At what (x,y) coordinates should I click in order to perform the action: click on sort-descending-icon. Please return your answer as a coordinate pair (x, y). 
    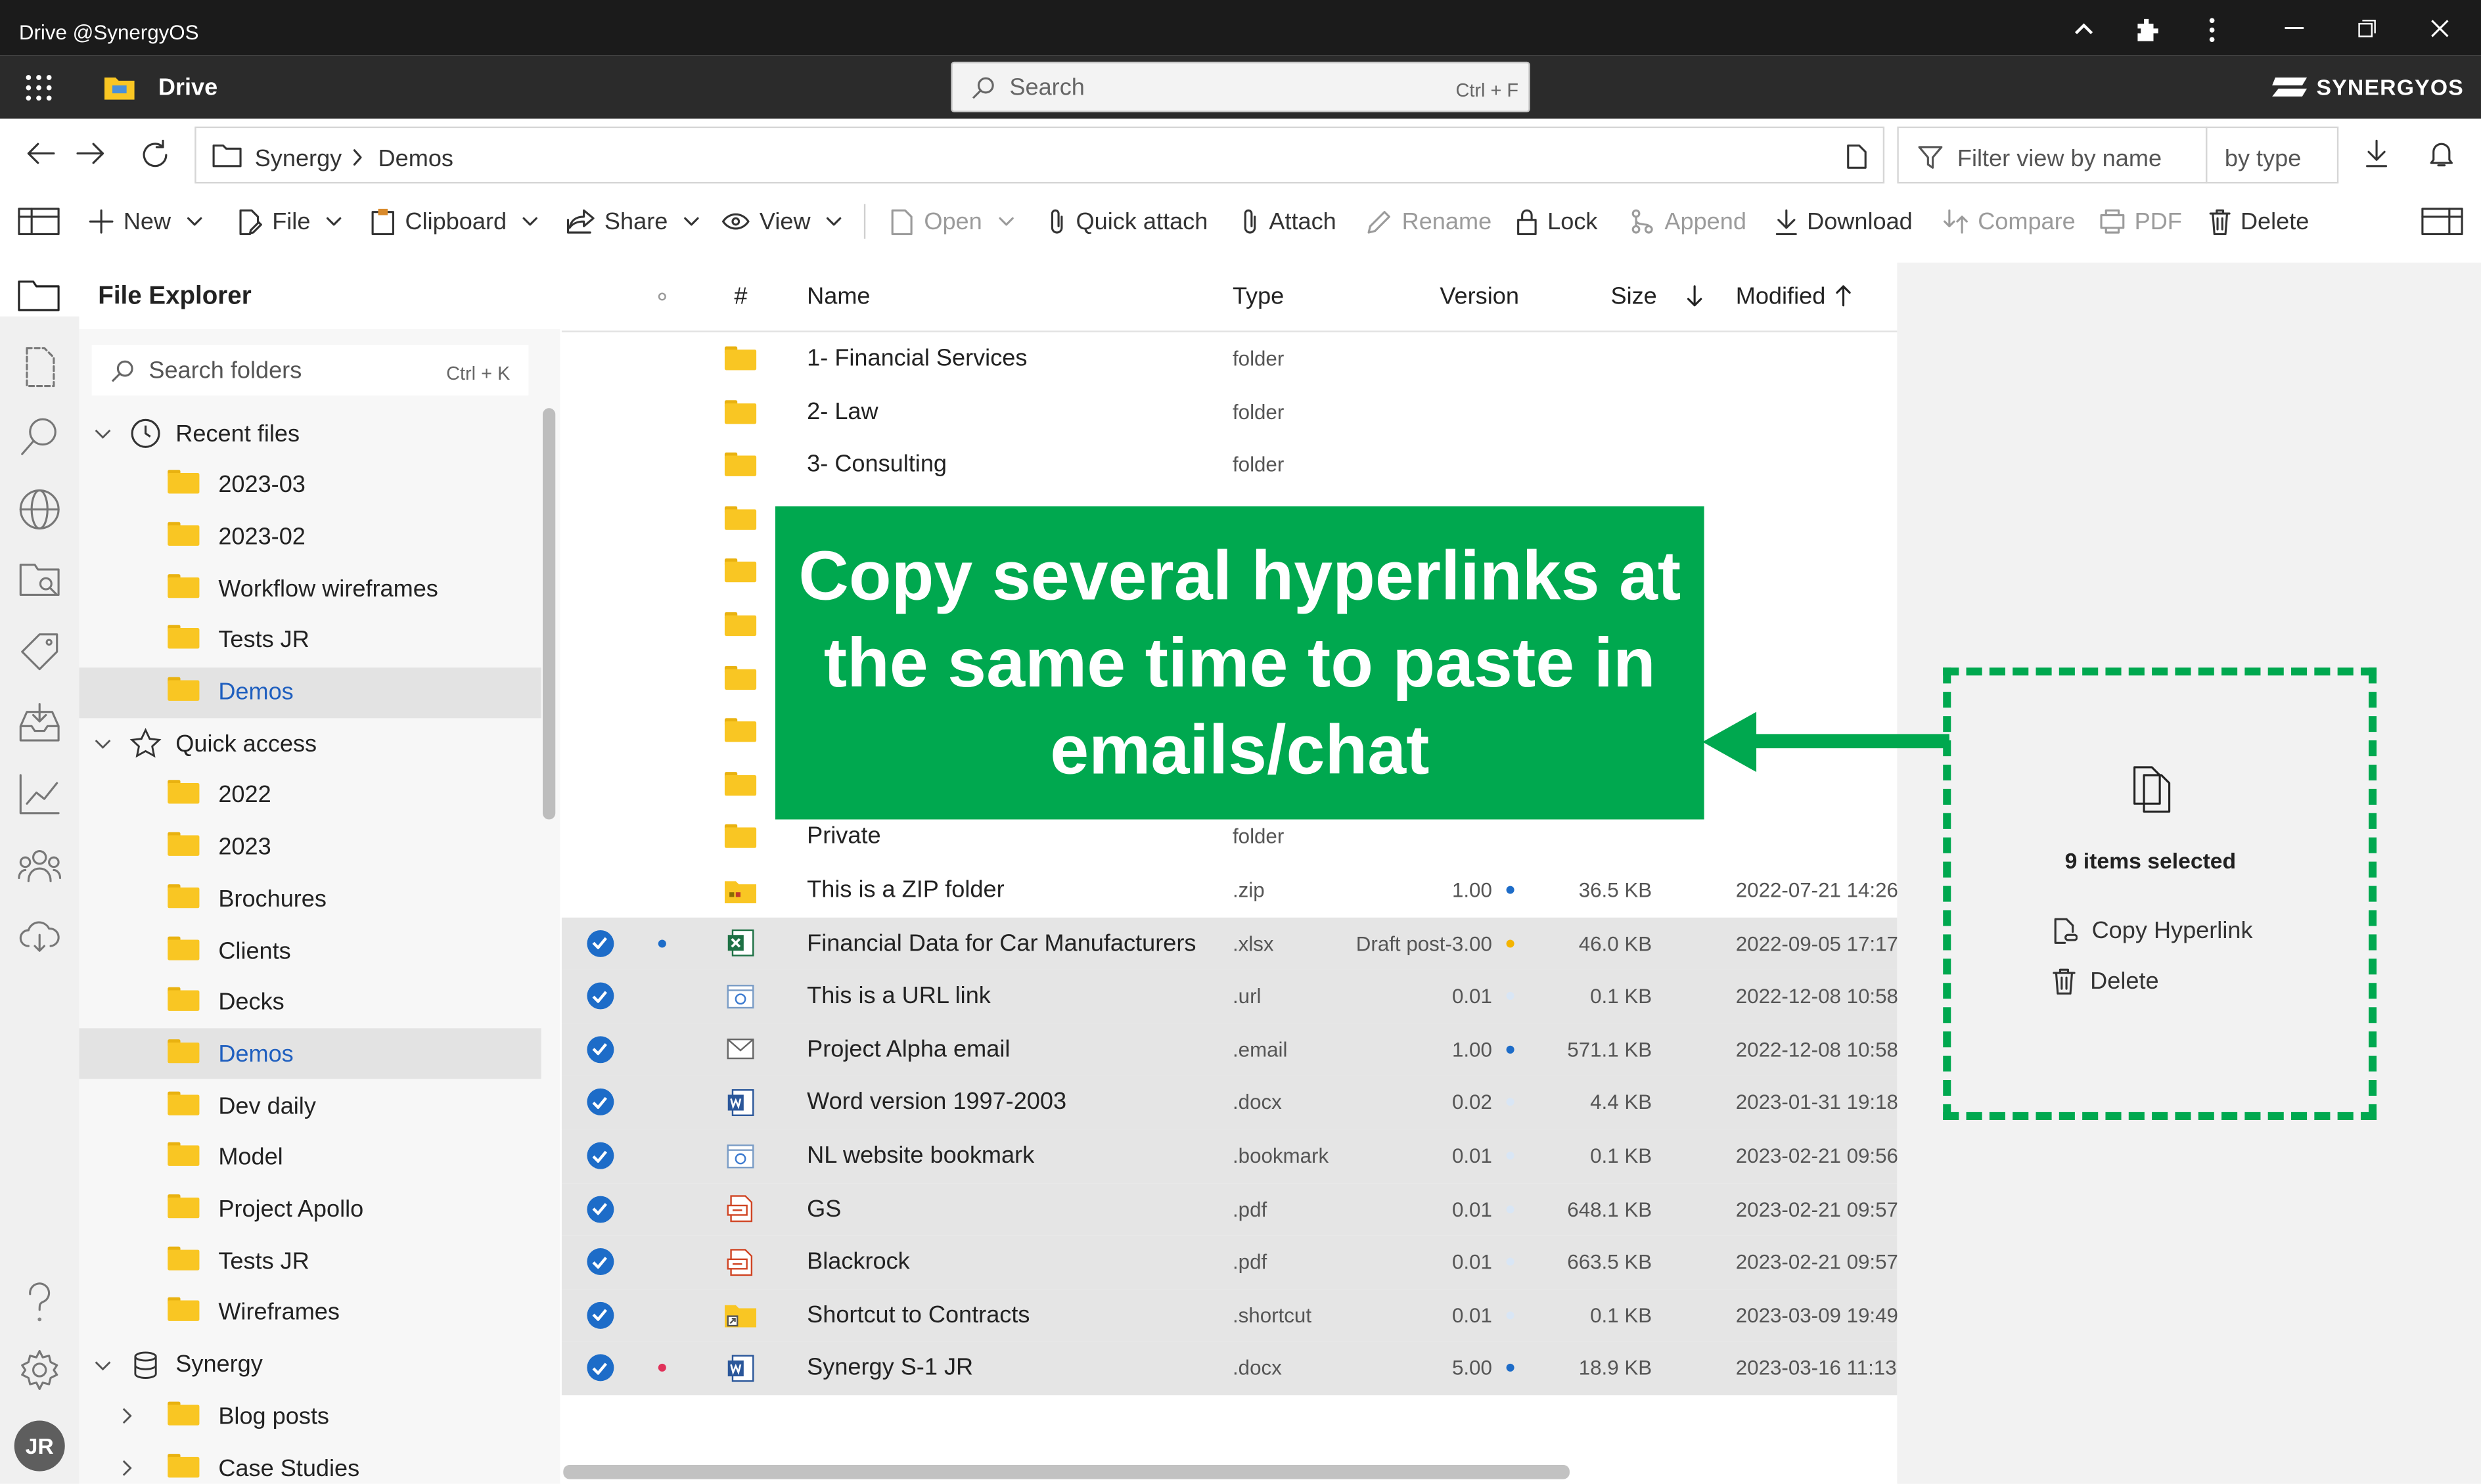
    Looking at the image, I should click on (1694, 295).